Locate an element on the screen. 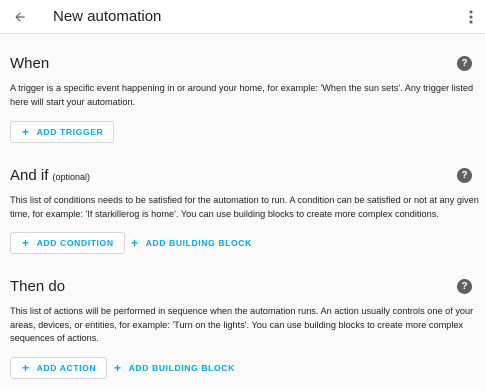 Image resolution: width=485 pixels, height=391 pixels. dots-vertical-icon is located at coordinates (471, 17).